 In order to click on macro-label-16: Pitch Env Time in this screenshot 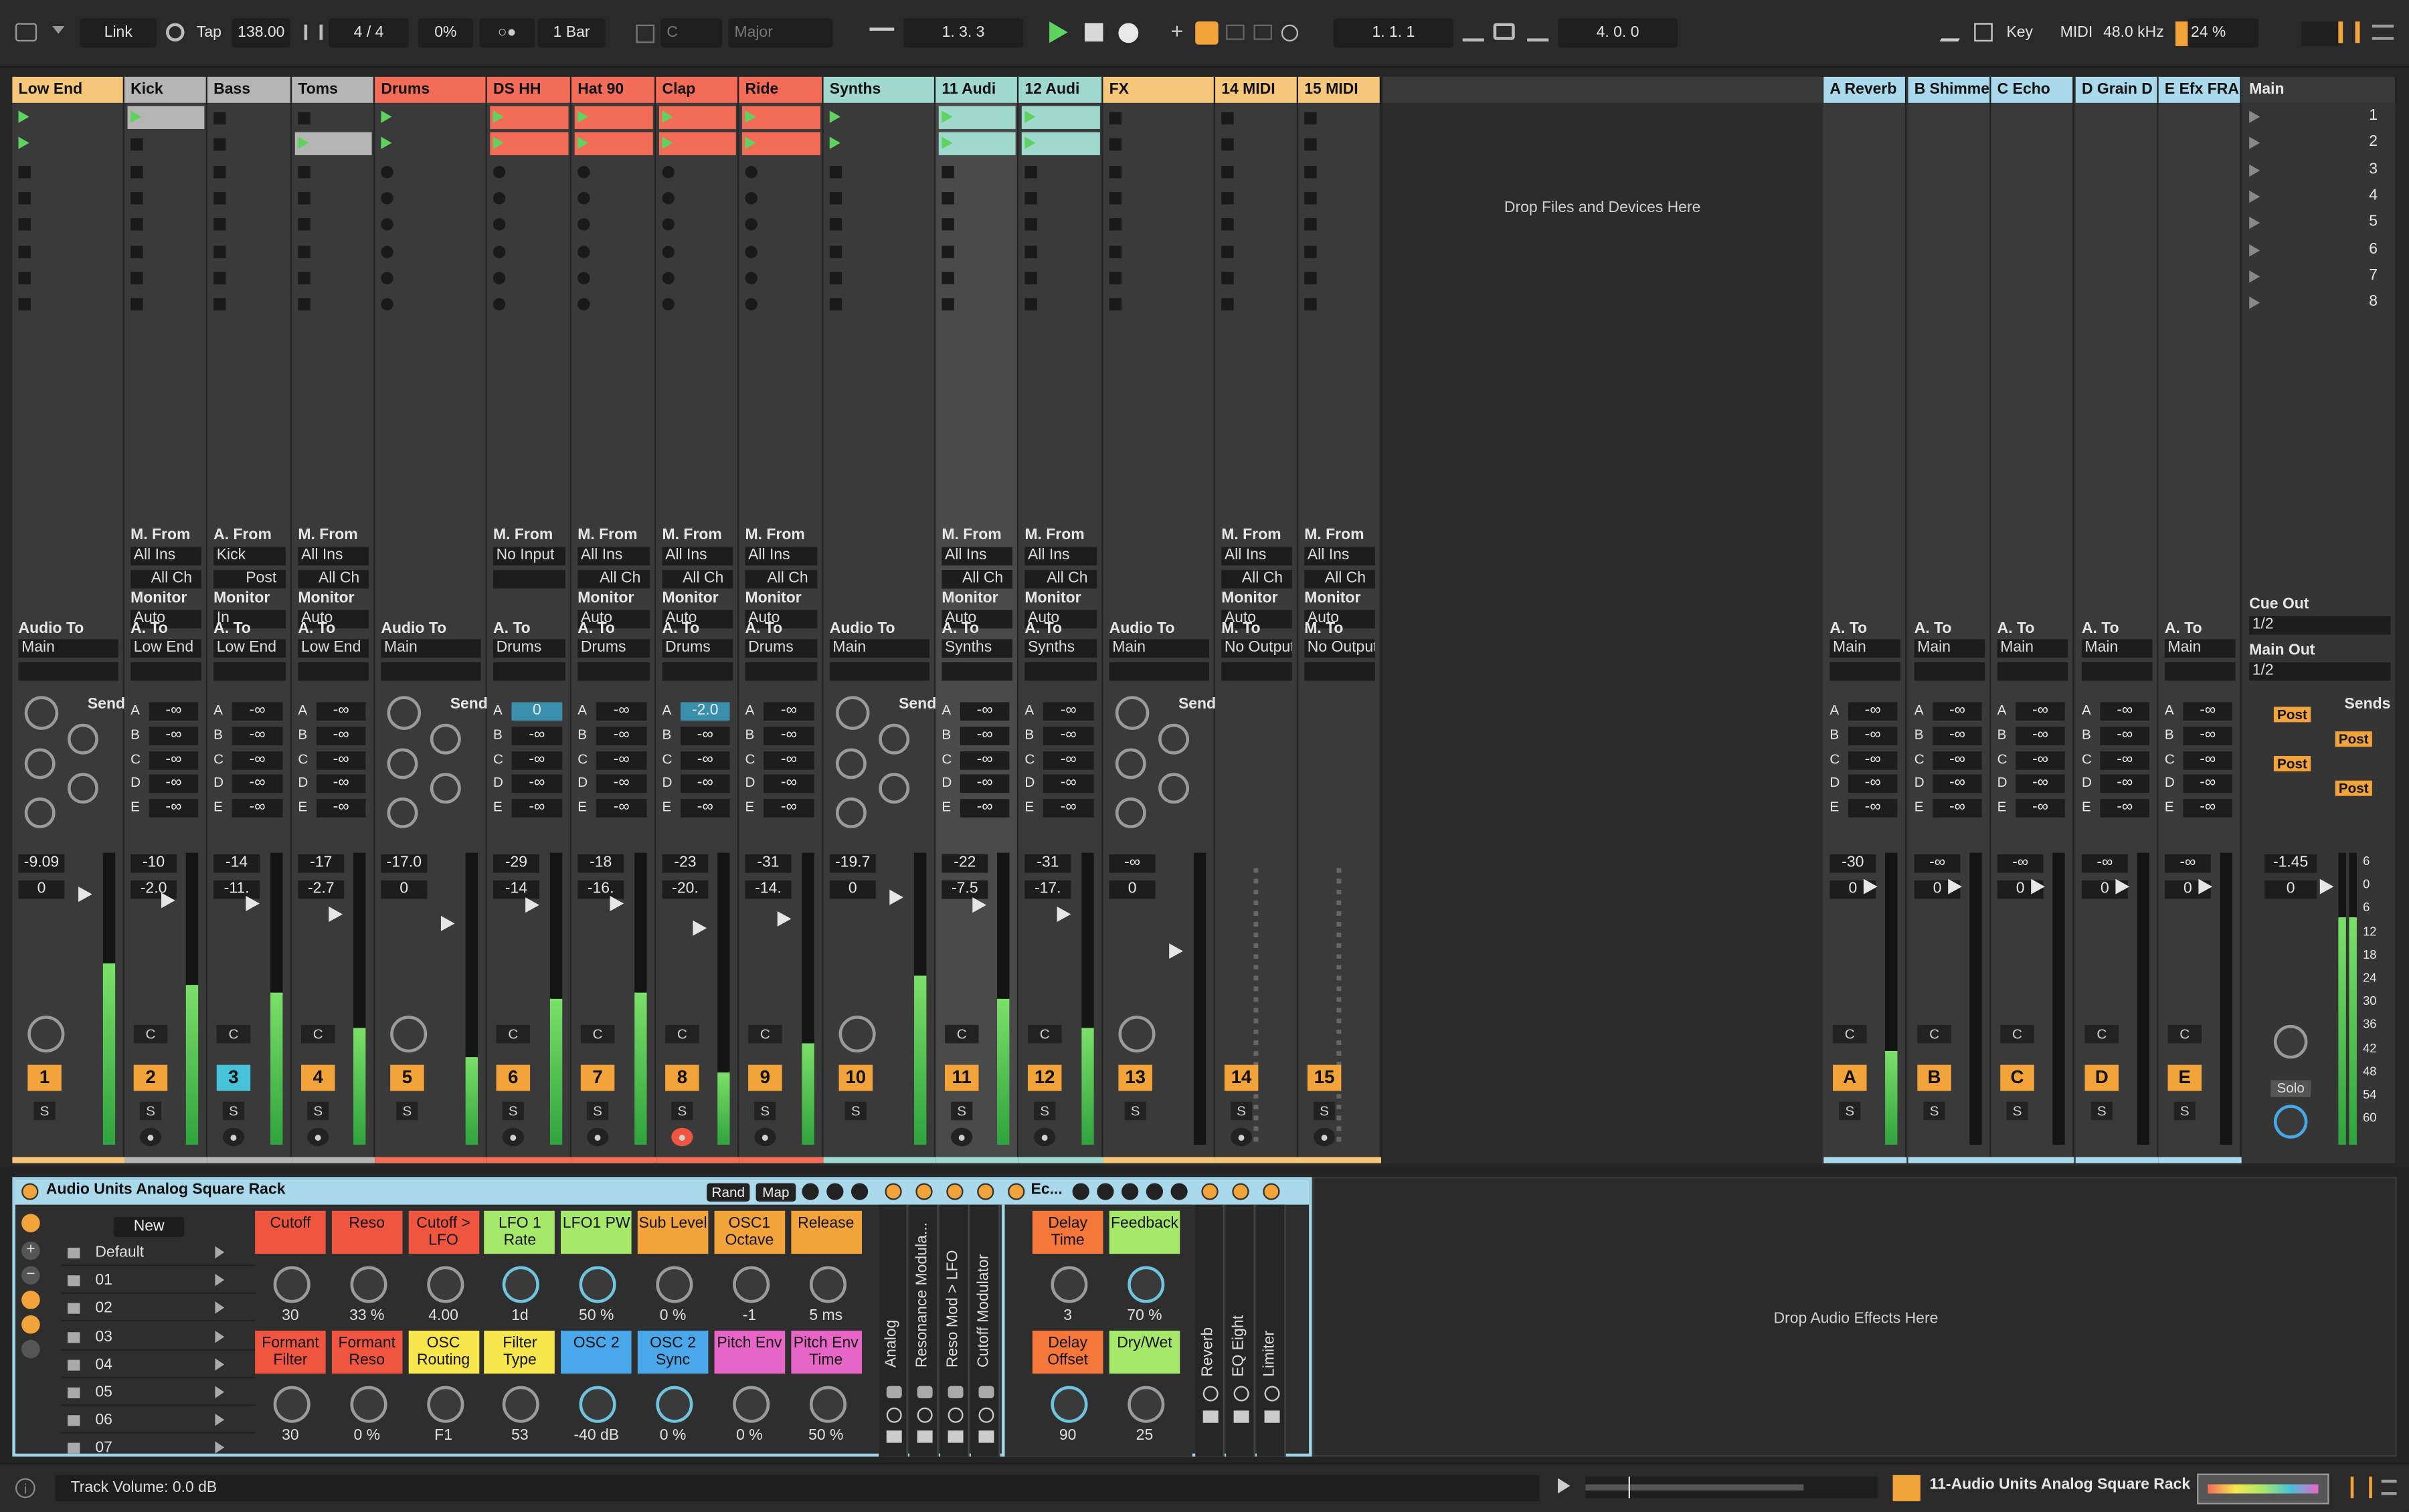, I will do `click(826, 1352)`.